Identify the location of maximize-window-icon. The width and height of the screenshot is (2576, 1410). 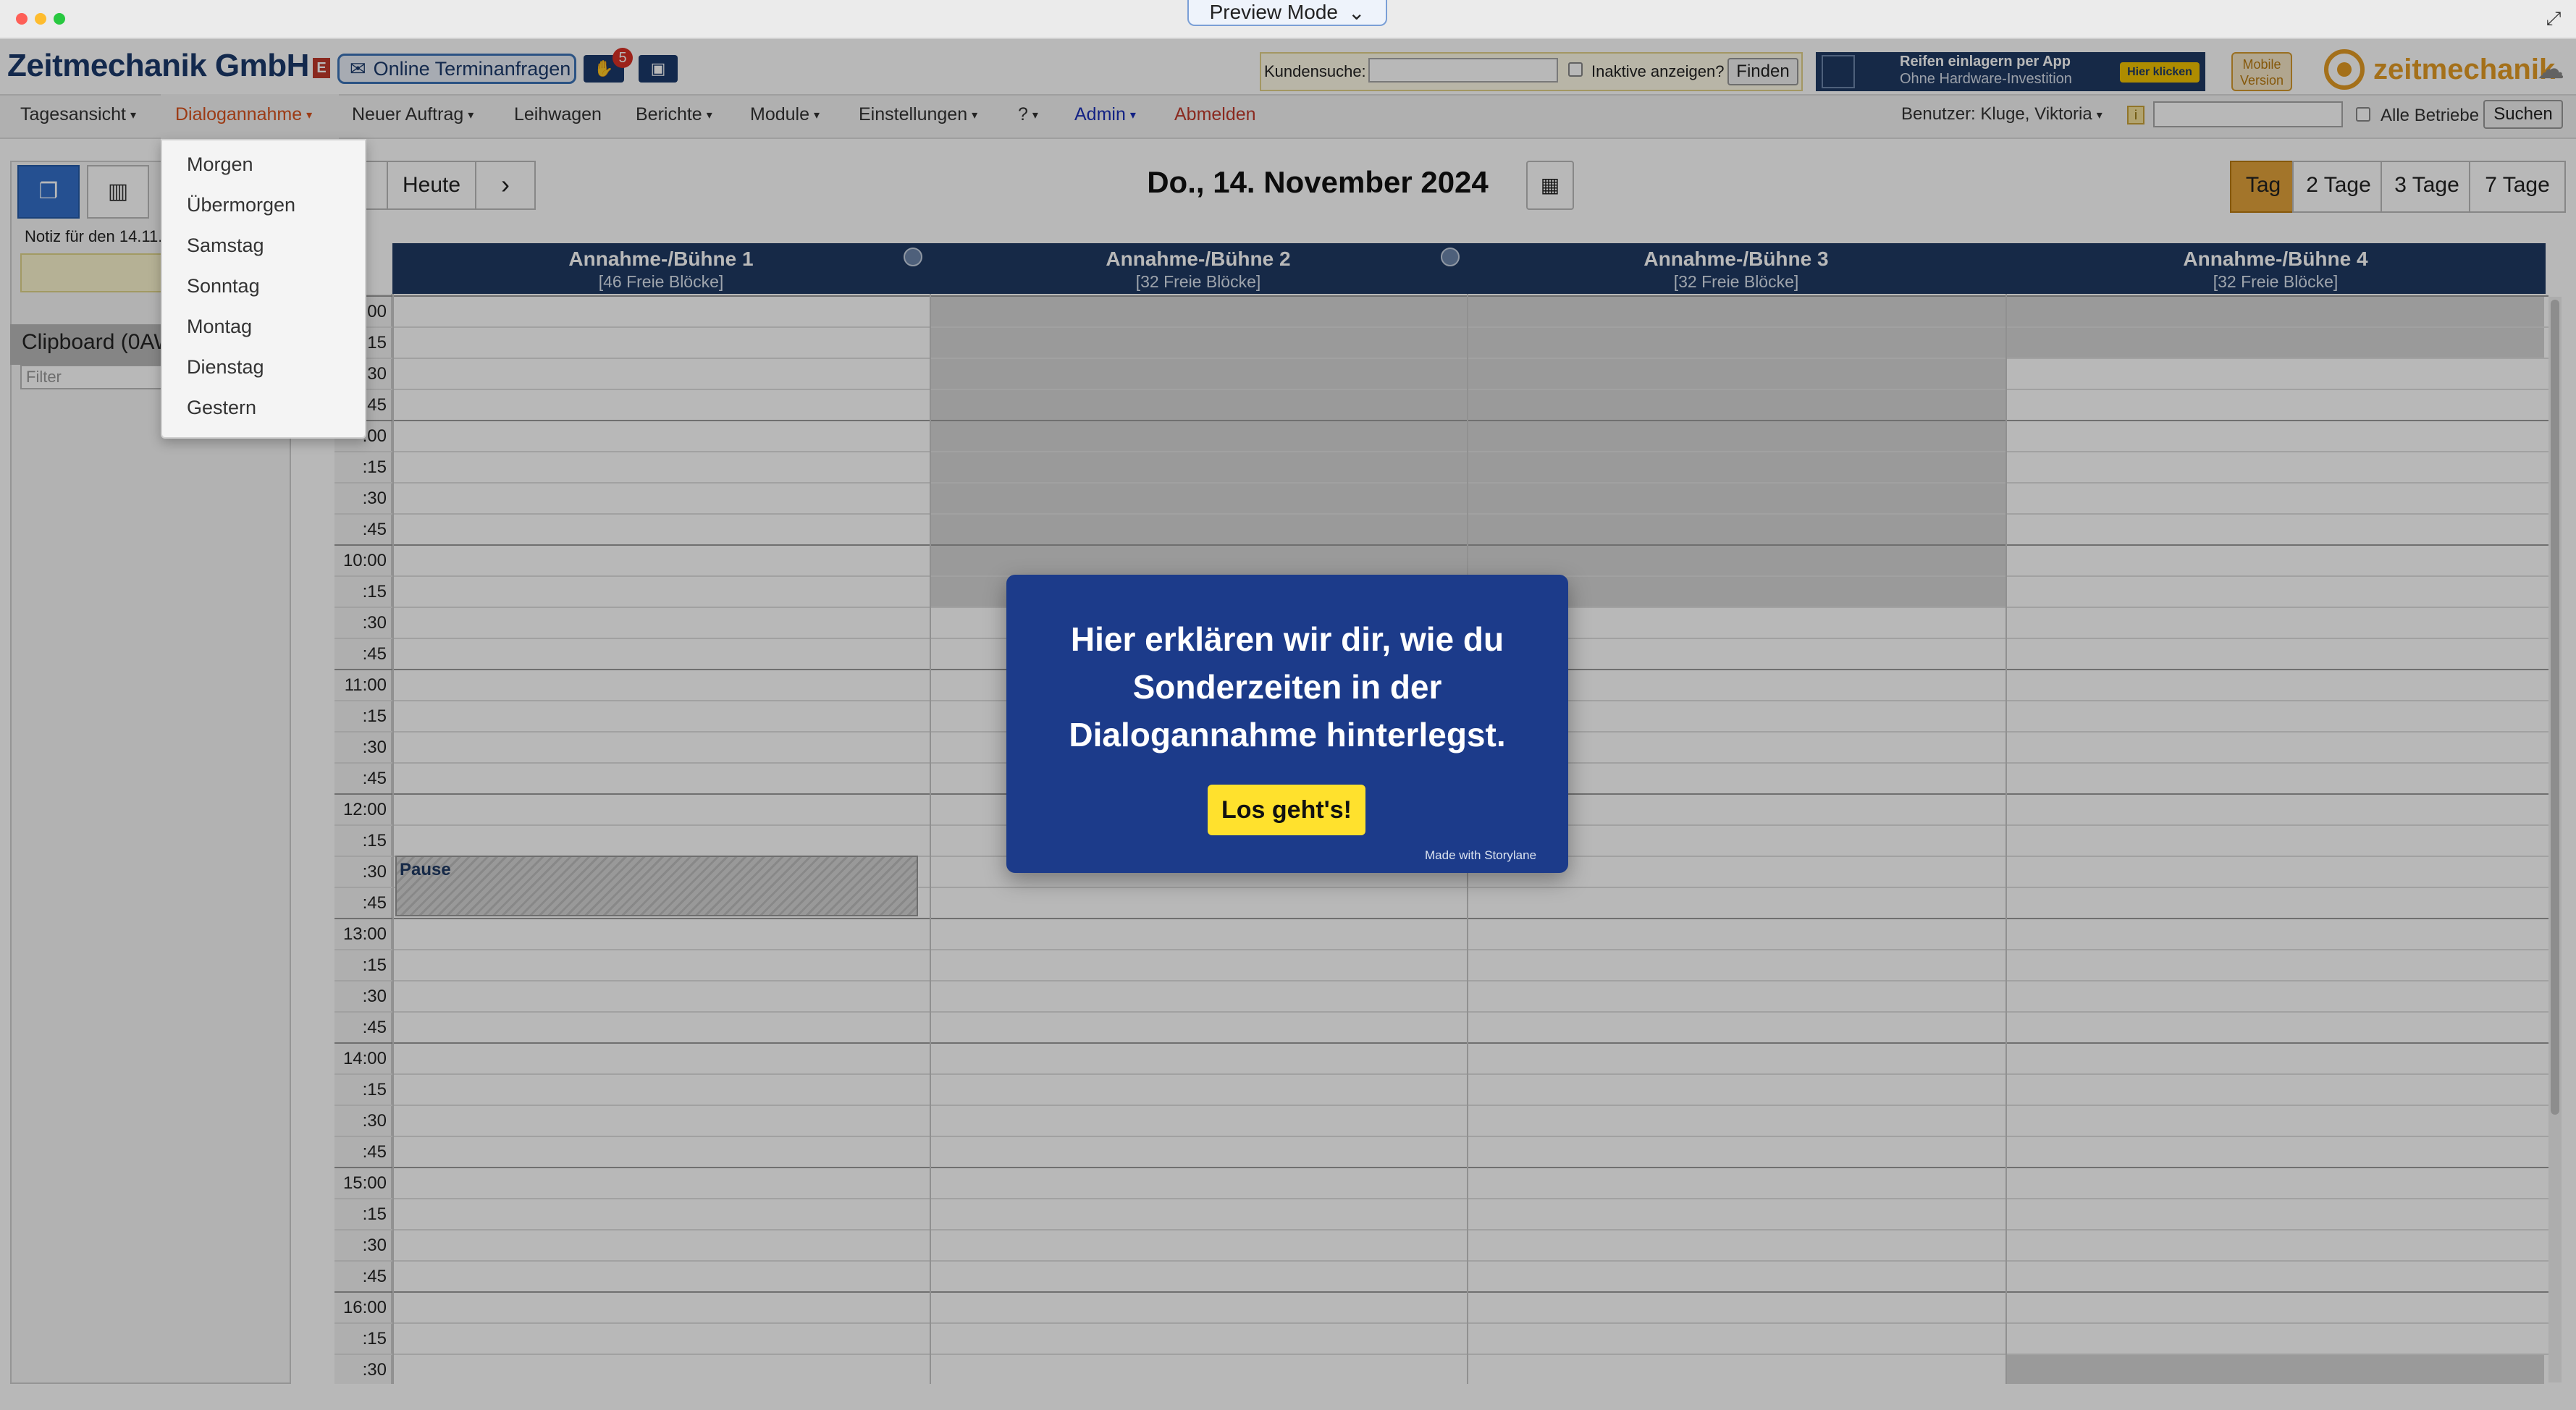
(59, 19).